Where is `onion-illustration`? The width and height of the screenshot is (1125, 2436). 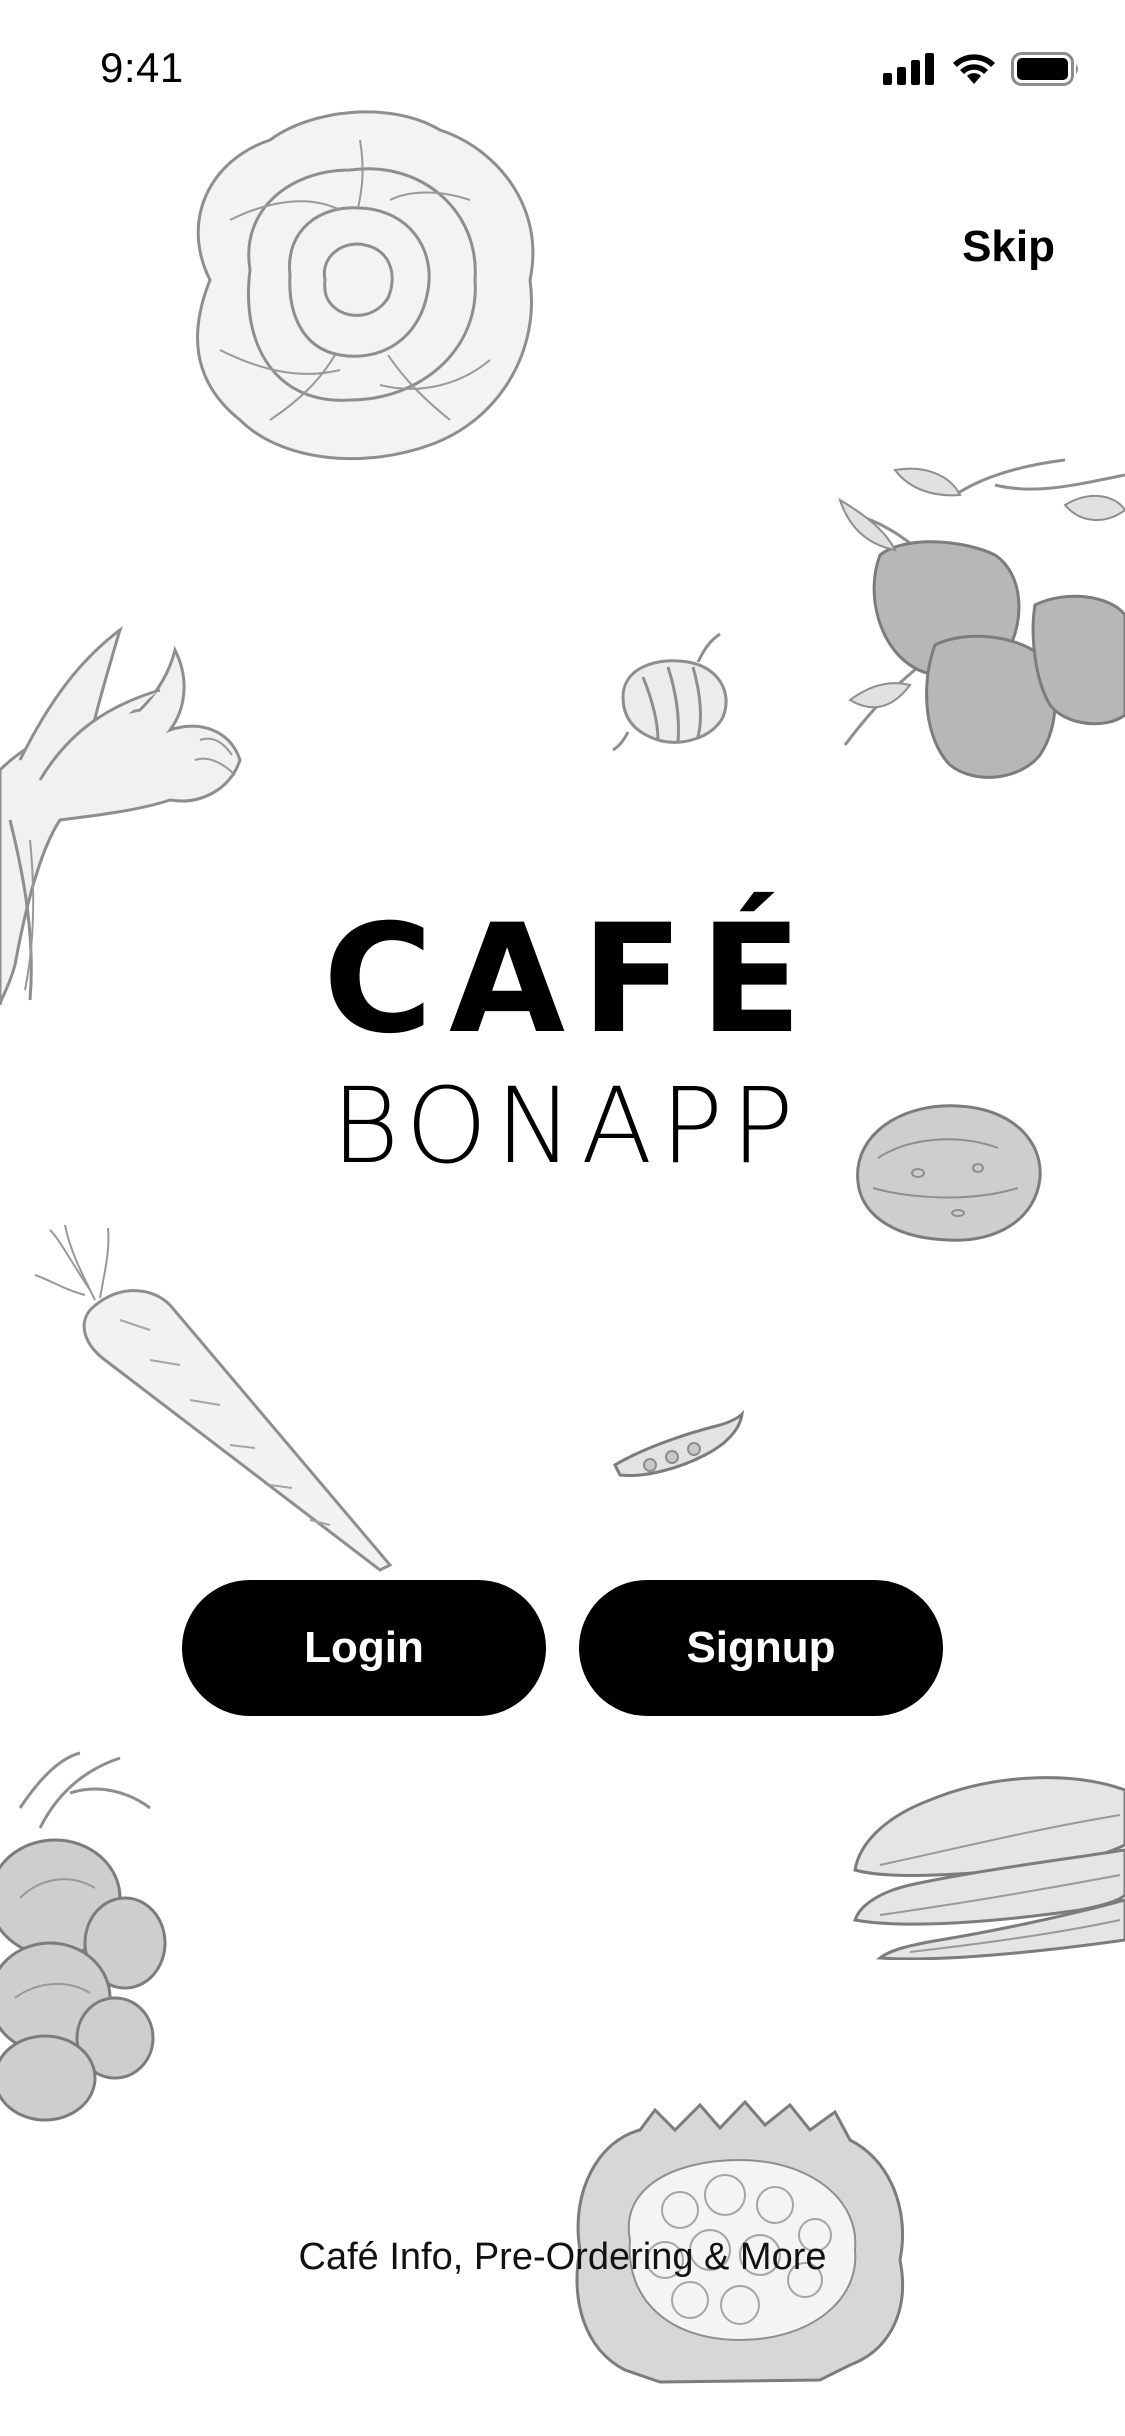 onion-illustration is located at coordinates (675, 694).